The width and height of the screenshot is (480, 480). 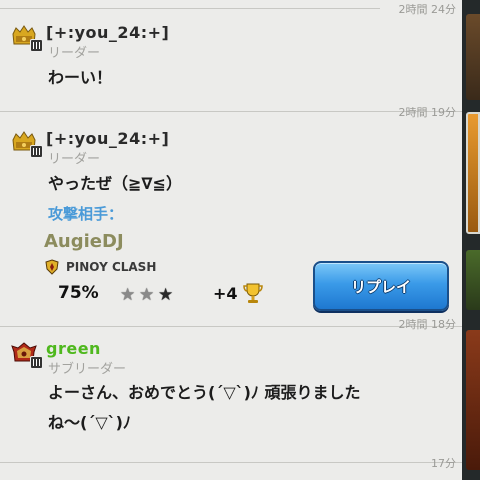 I want to click on side-panel-highlight, so click(x=473, y=173).